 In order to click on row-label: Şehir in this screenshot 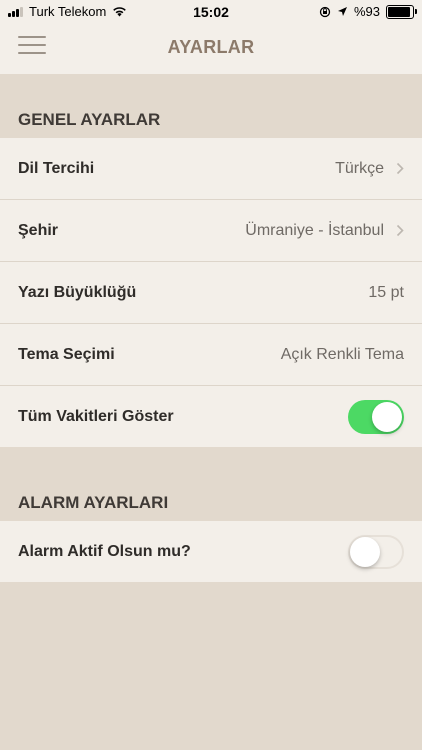, I will do `click(38, 230)`.